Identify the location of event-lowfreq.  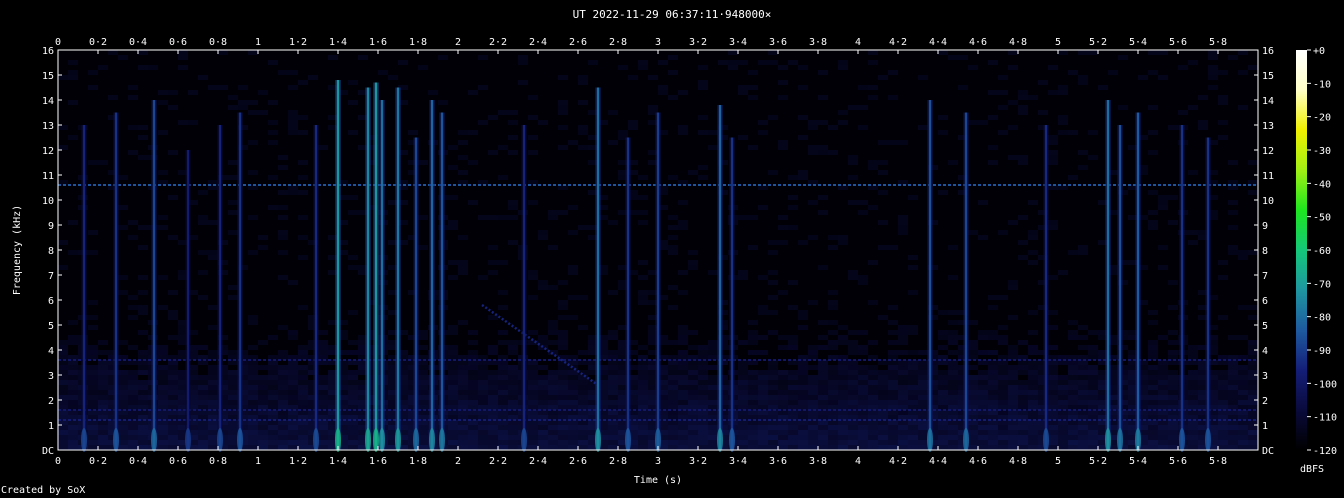
(442, 440).